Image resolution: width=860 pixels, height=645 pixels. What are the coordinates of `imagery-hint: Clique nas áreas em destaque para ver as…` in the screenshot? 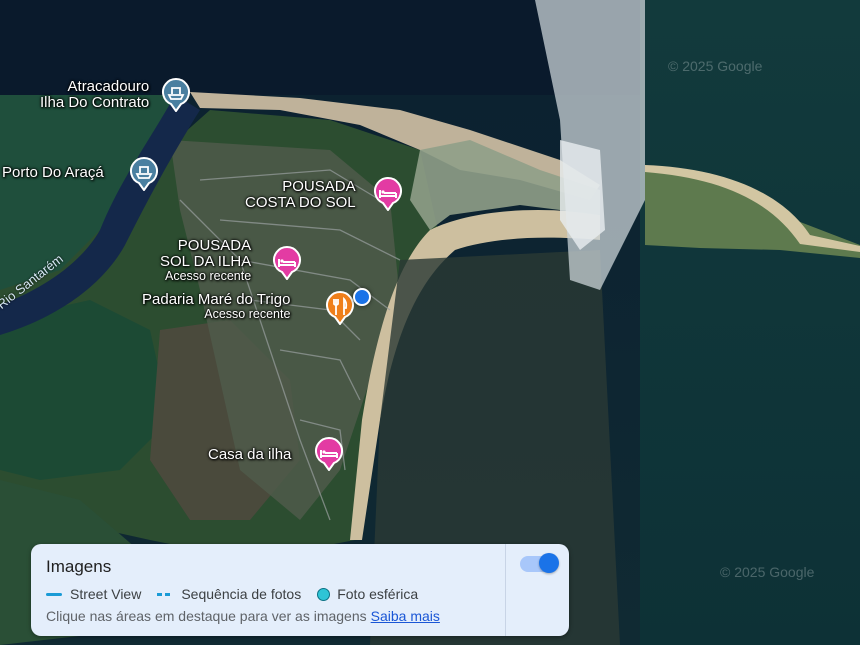 It's located at (243, 616).